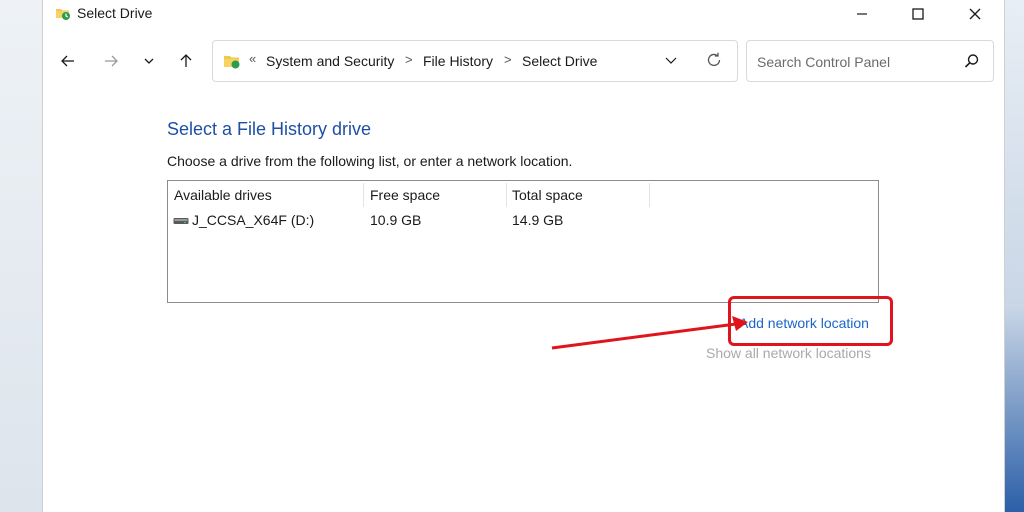 Image resolution: width=1024 pixels, height=512 pixels. I want to click on column-header-available-drives: Available drives, so click(223, 195).